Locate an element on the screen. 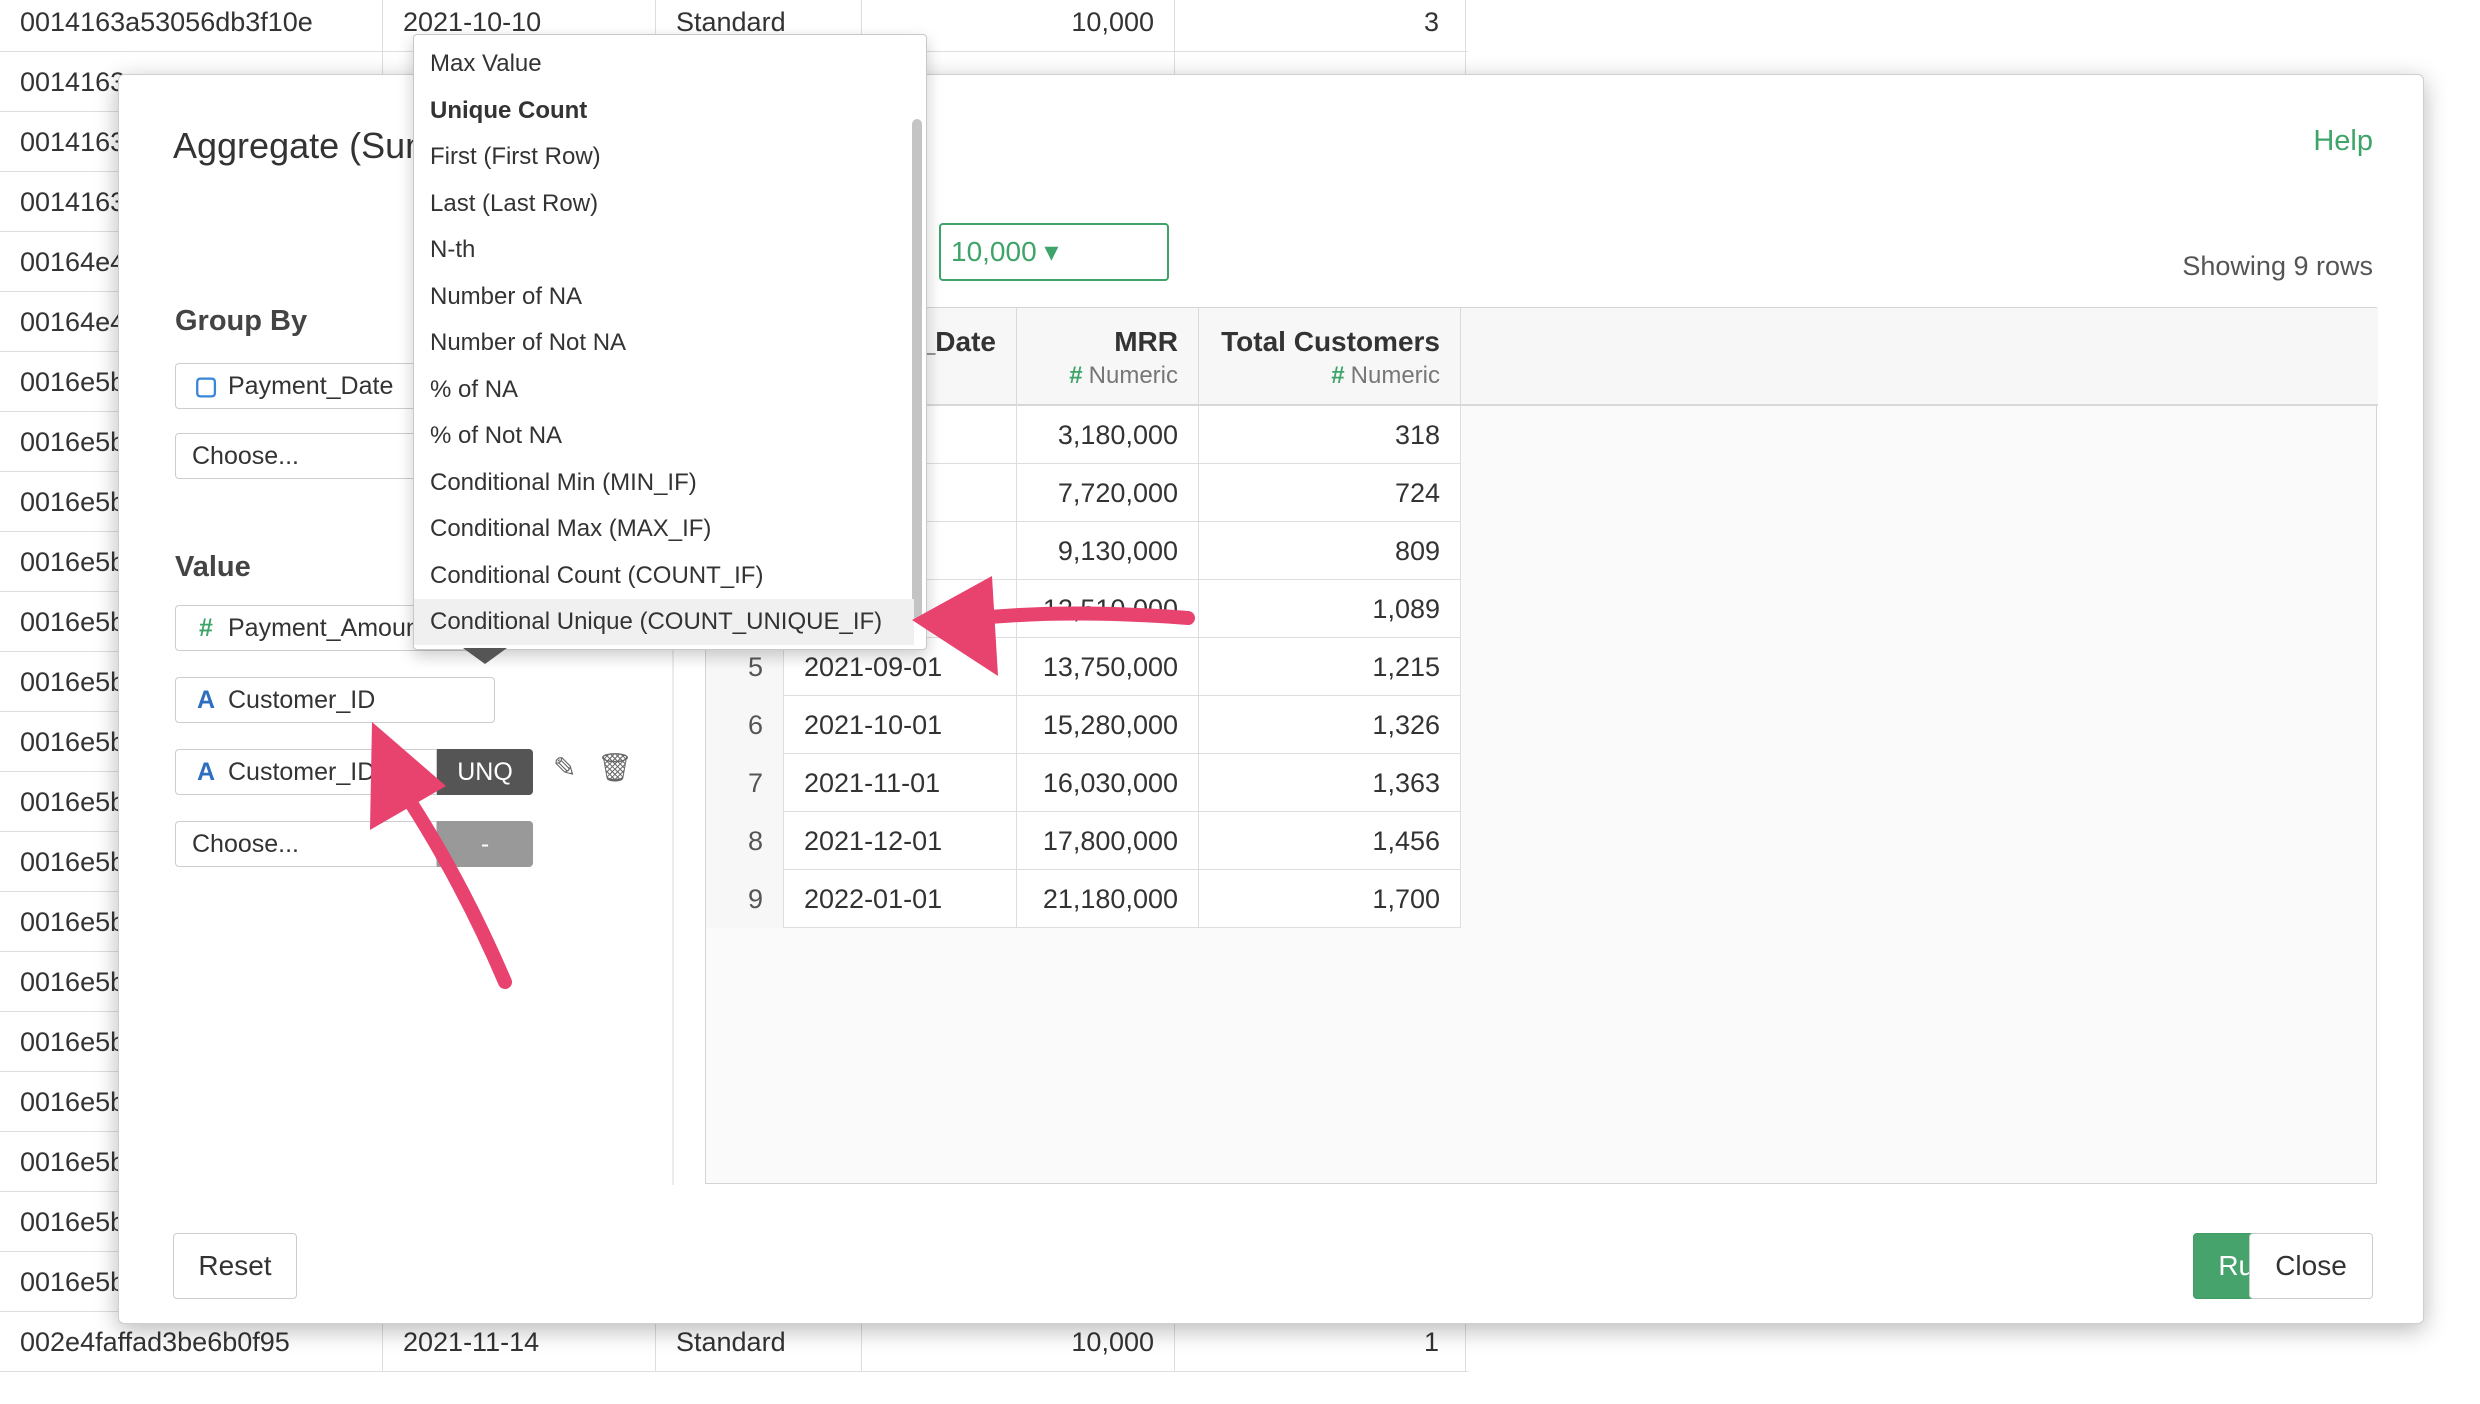 The image size is (2480, 1404). grid-row: 7 2021-11-01 16,030,000 1,363 is located at coordinates (1083, 783).